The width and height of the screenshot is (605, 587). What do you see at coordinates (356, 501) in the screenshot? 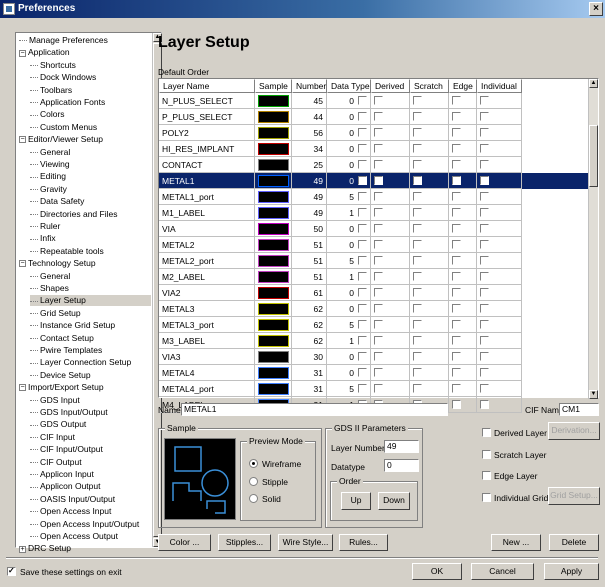
I see `up-button: Up` at bounding box center [356, 501].